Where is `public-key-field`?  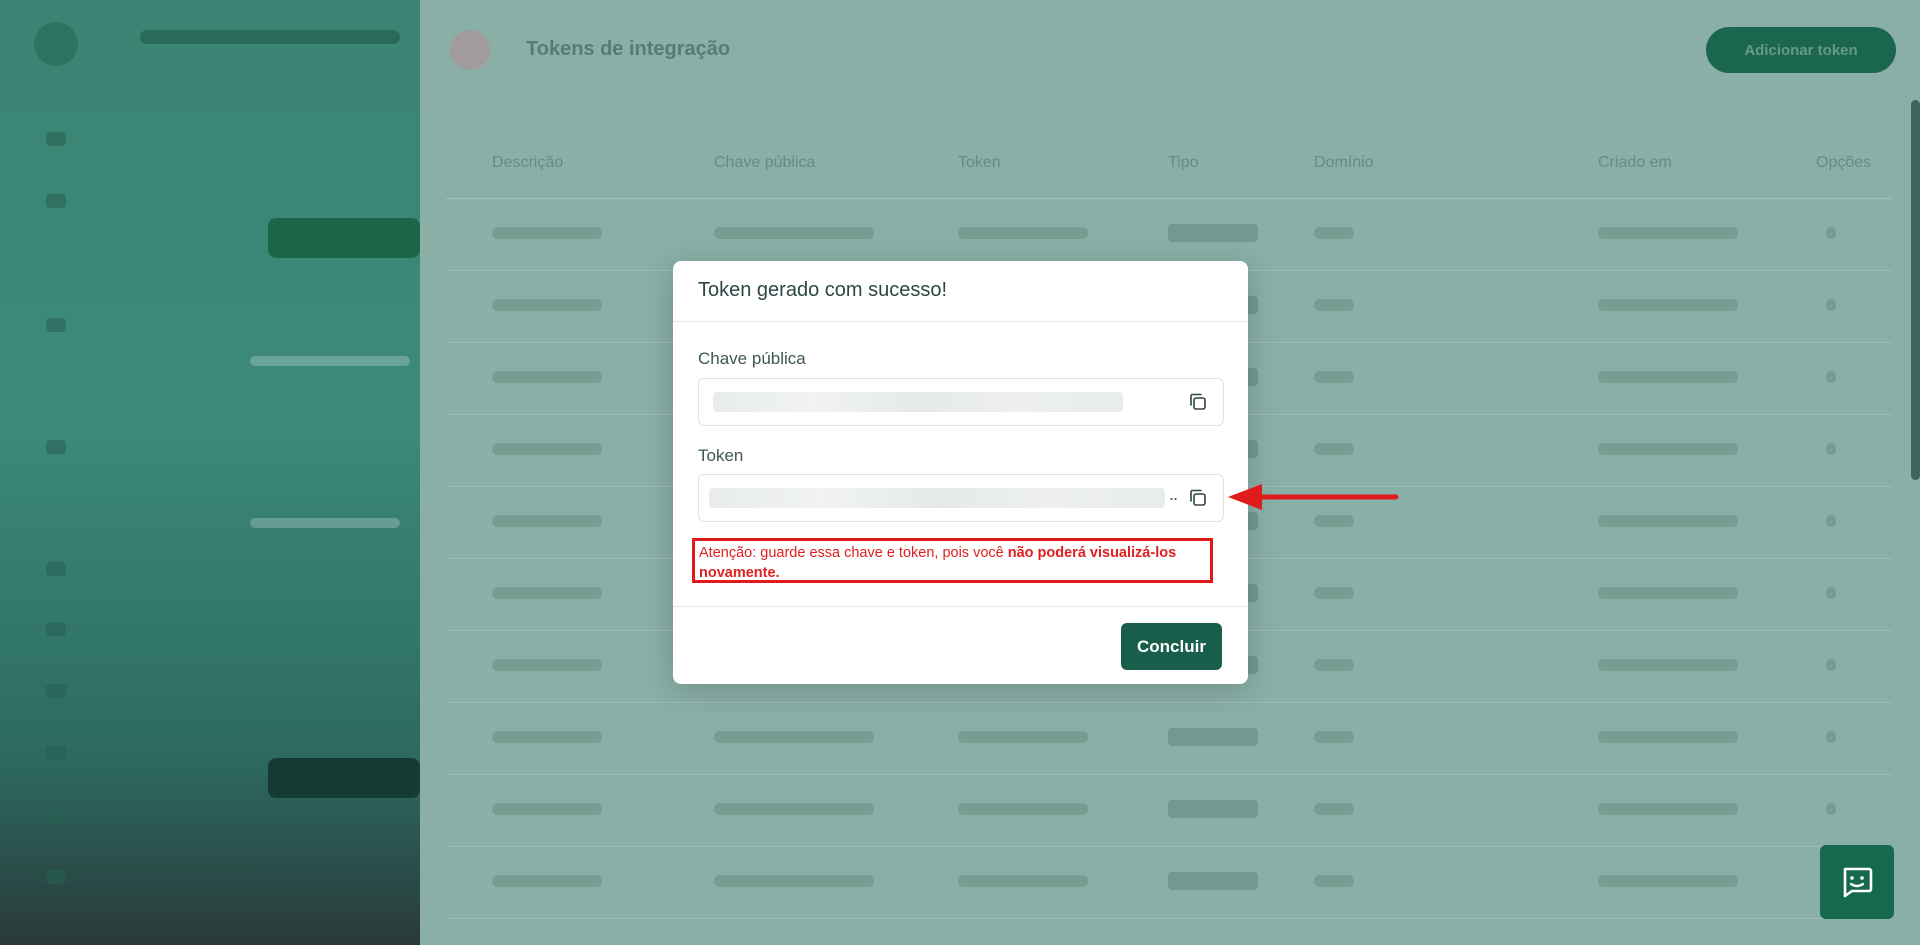 public-key-field is located at coordinates (961, 402).